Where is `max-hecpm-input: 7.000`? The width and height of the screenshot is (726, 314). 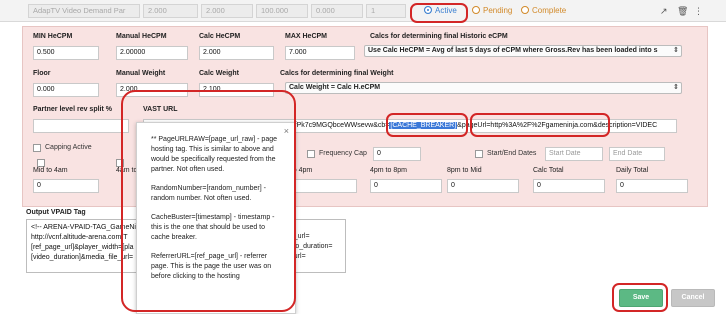
max-hecpm-input: 7.000 is located at coordinates (320, 53).